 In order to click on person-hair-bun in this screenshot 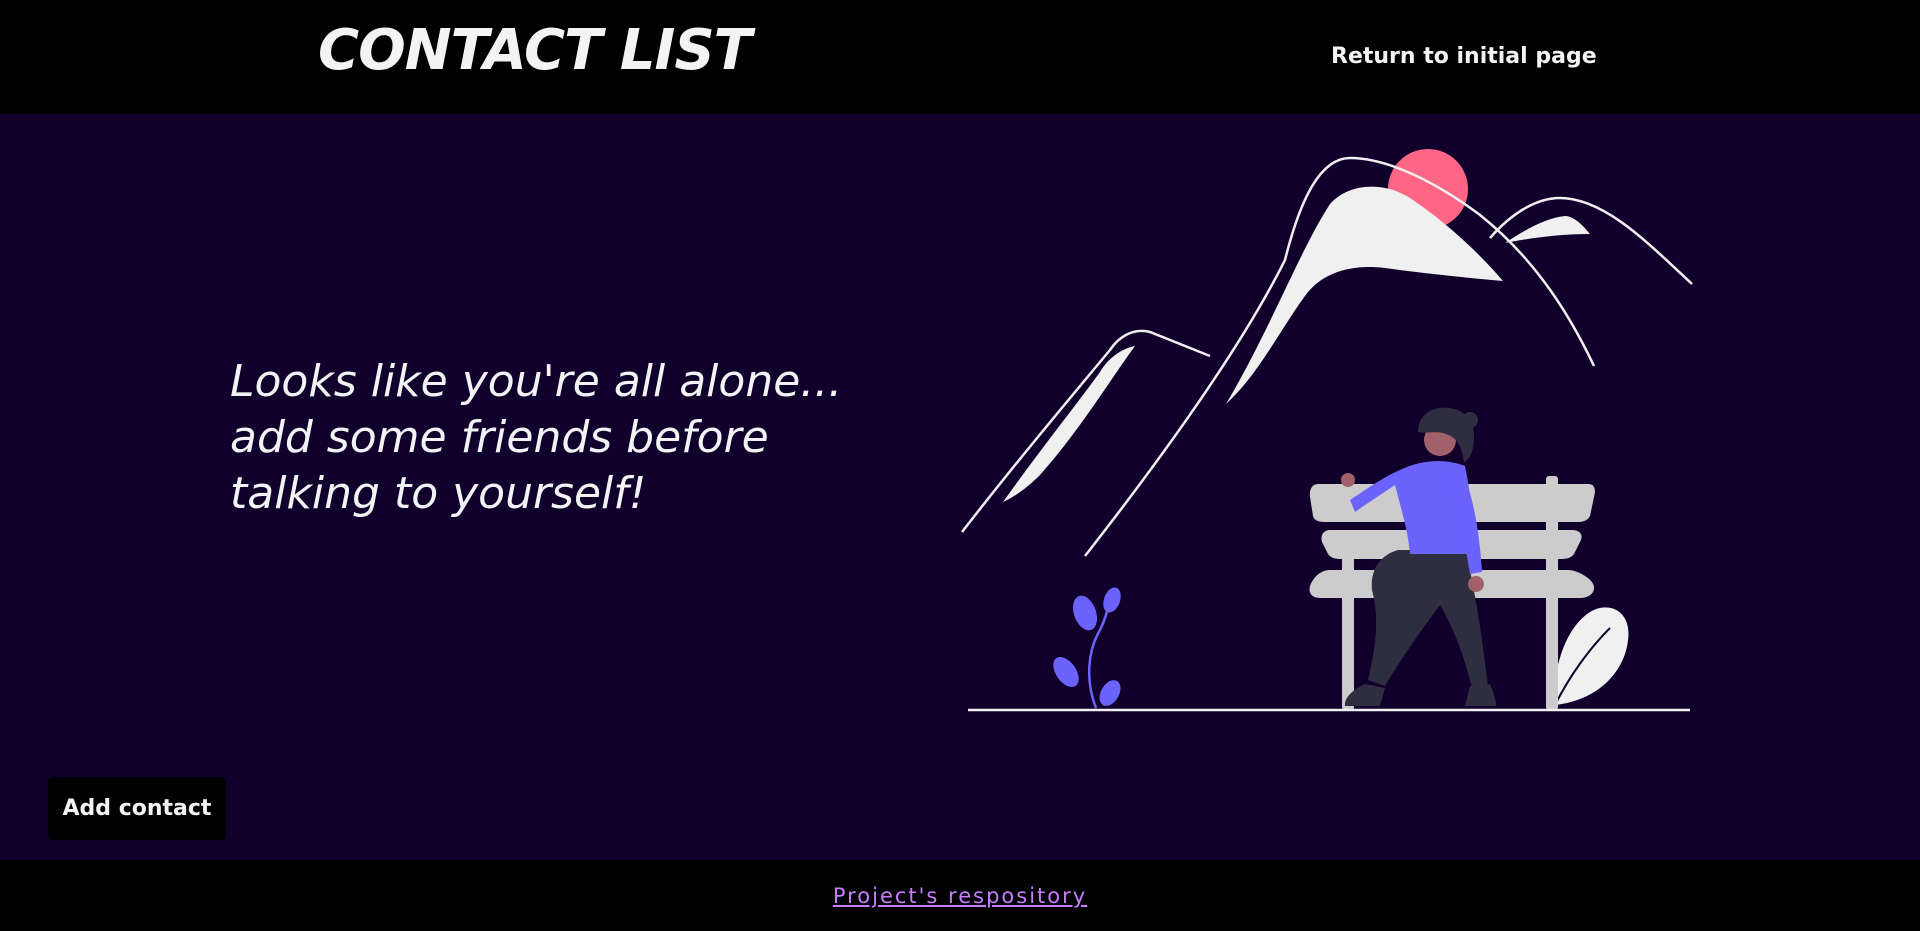, I will do `click(1470, 420)`.